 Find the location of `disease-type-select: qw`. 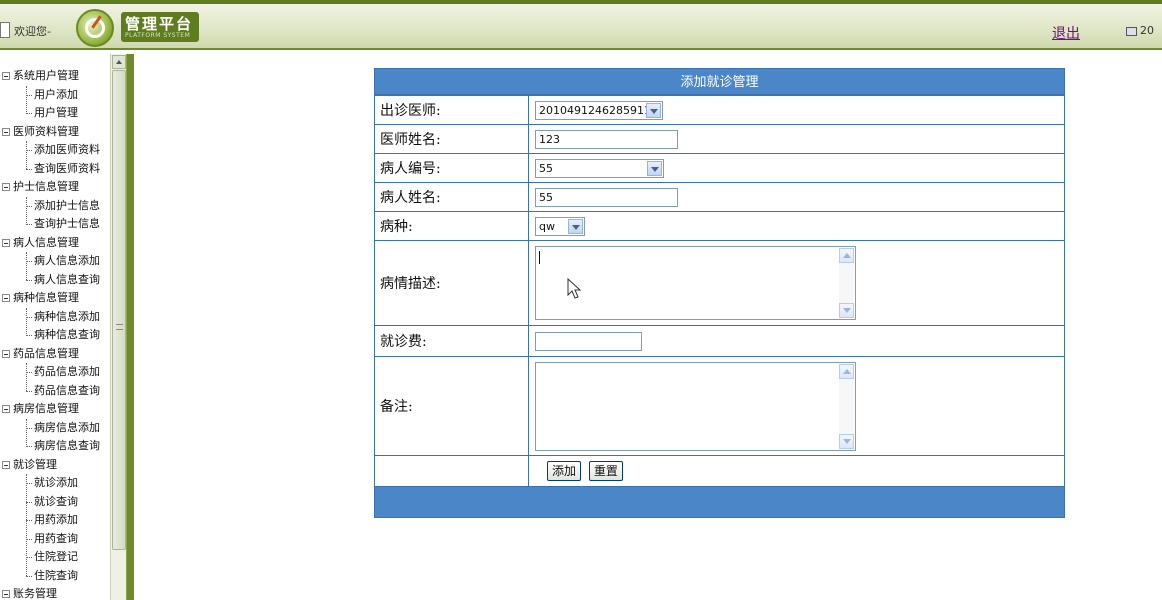

disease-type-select: qw is located at coordinates (560, 226).